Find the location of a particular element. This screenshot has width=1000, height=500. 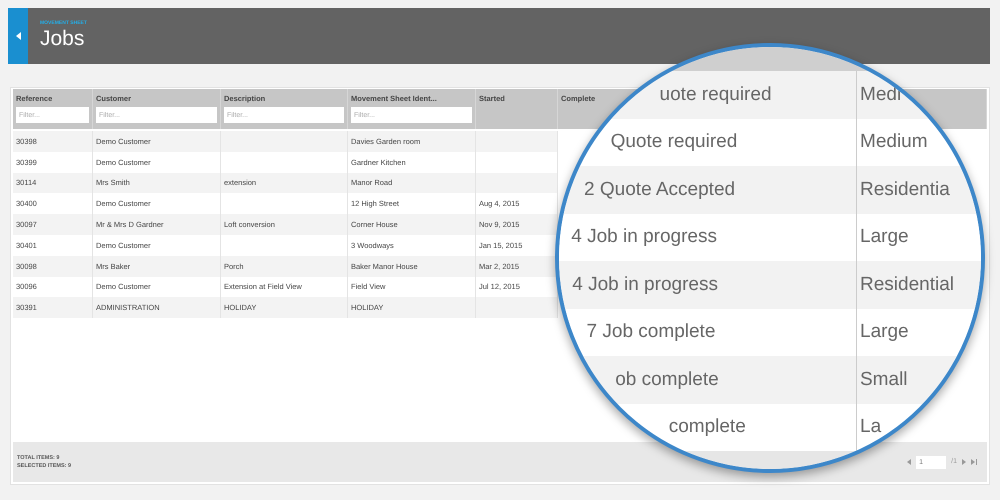

size-text: Medi is located at coordinates (881, 94).